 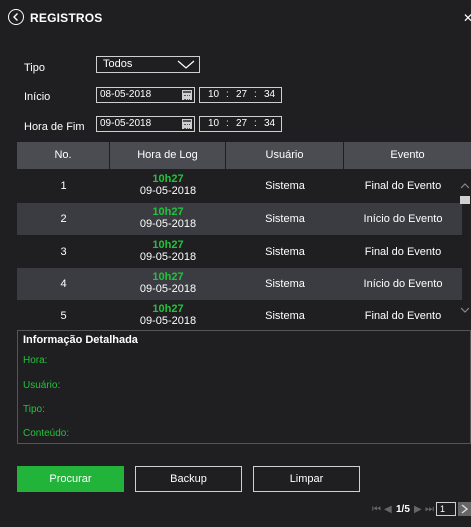 I want to click on column-header-event: Evento, so click(x=407, y=155).